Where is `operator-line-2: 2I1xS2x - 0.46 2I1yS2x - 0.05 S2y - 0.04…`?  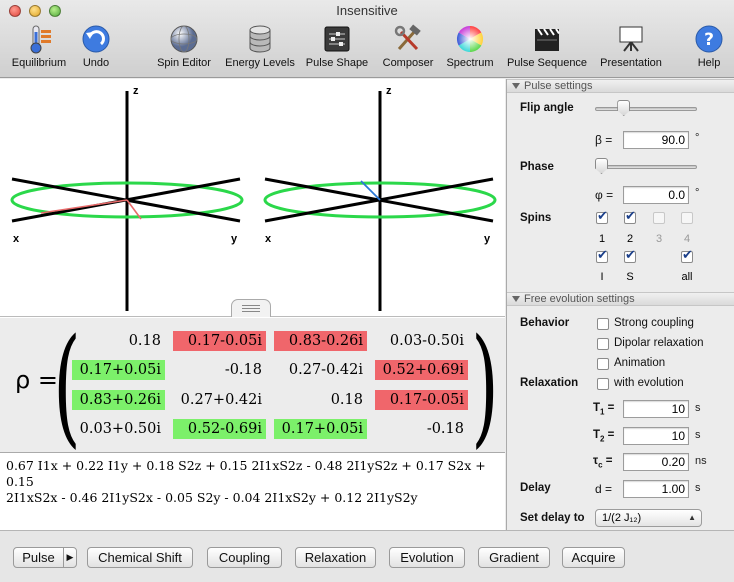
operator-line-2: 2I1xS2x - 0.46 2I1yS2x - 0.05 S2y - 0.04… is located at coordinates (212, 497).